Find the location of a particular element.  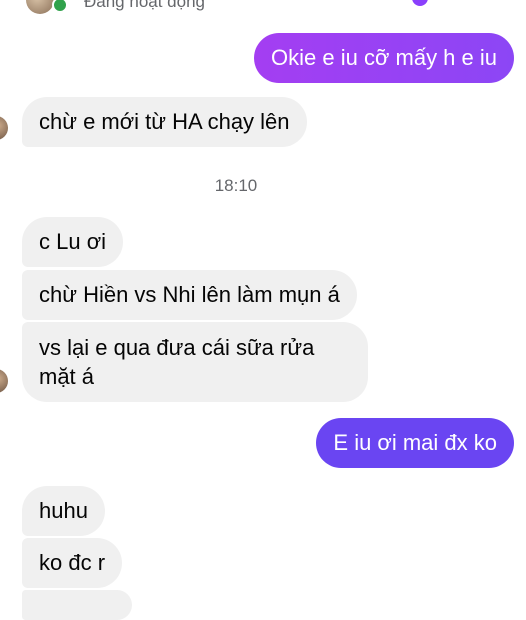

outgoing-message: Okie e iu cỡ mấy h e iu is located at coordinates (384, 58).